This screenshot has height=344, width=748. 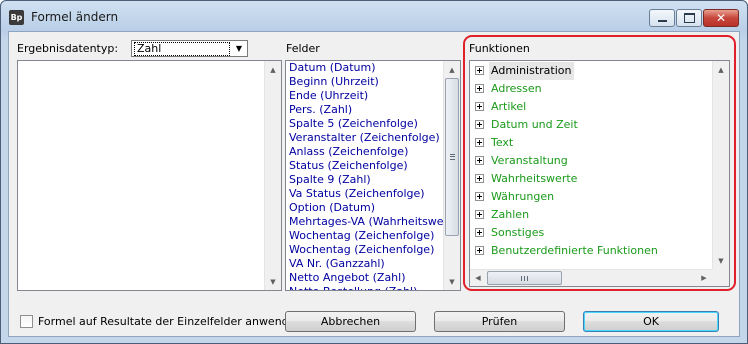 I want to click on field-item: Anlass (Zeichenfolge), so click(x=366, y=152).